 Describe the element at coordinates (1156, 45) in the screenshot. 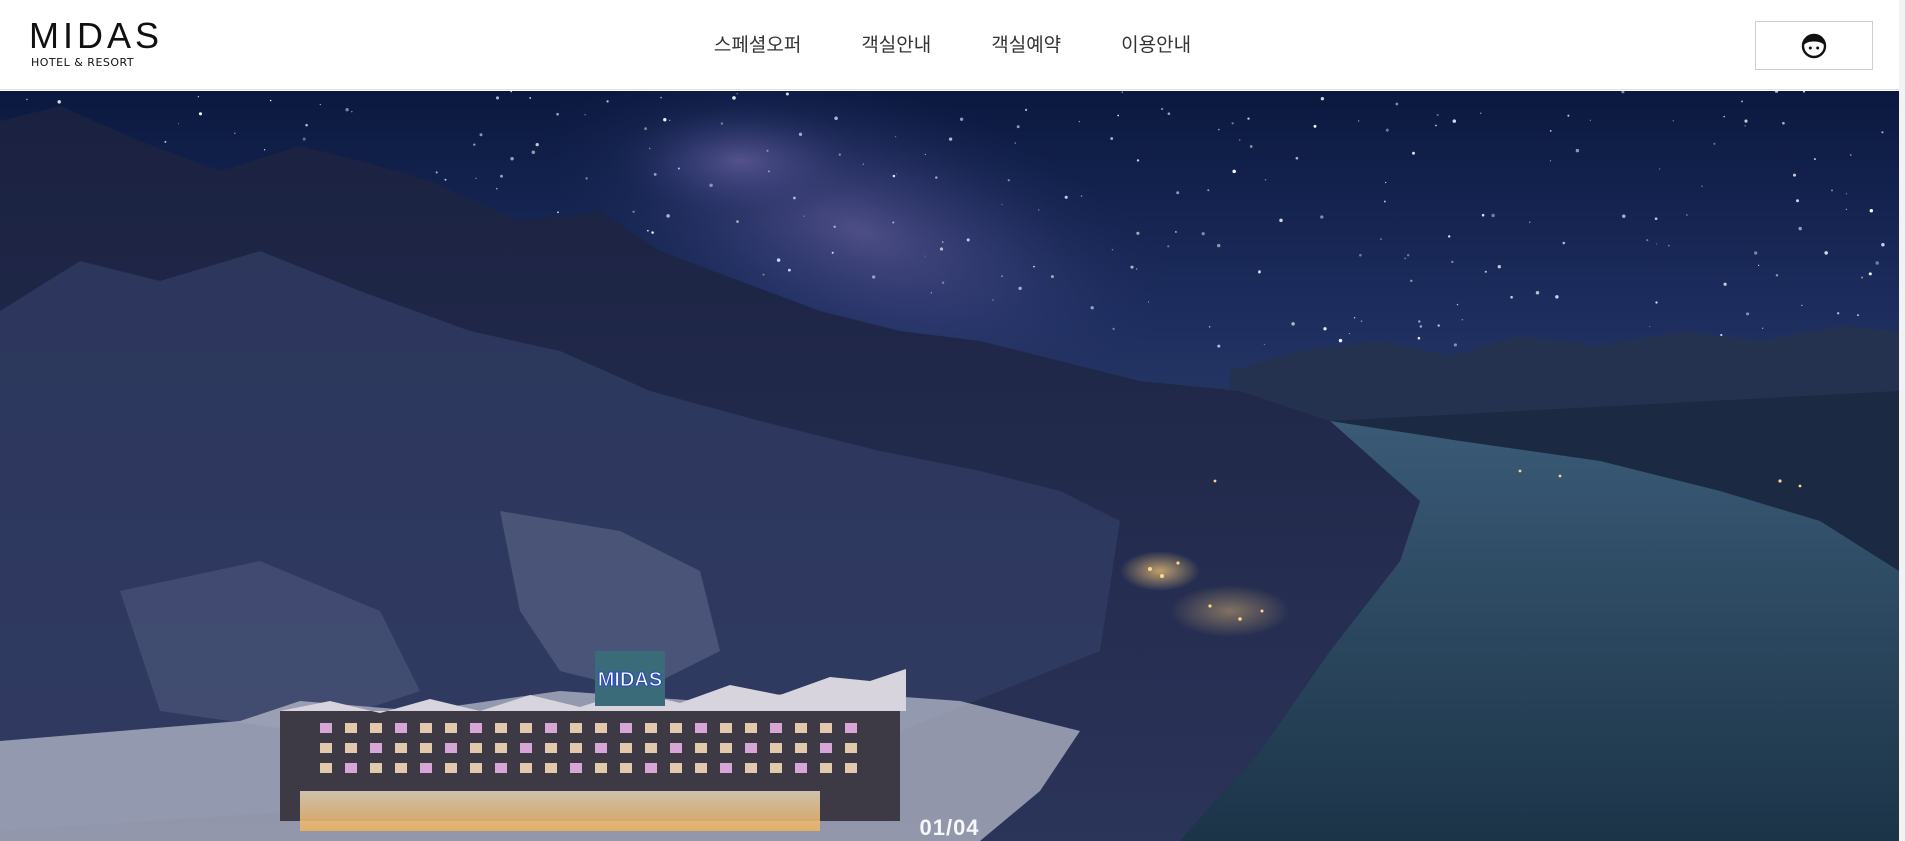

I see `nav-usage-guide: 이용안내` at that location.